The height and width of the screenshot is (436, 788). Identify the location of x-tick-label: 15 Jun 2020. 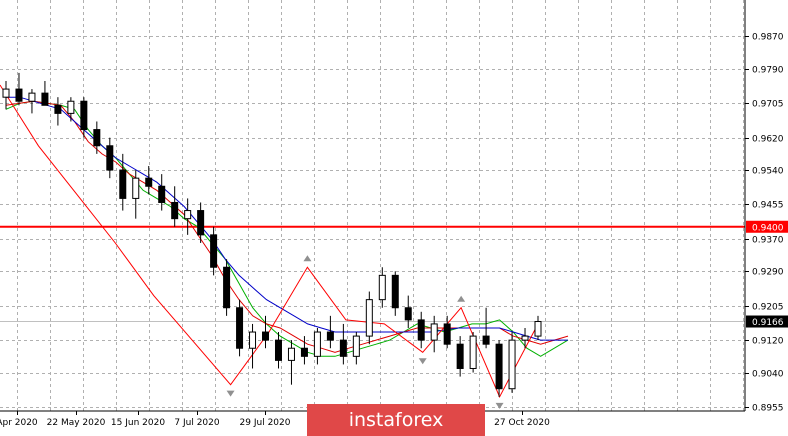
(138, 423).